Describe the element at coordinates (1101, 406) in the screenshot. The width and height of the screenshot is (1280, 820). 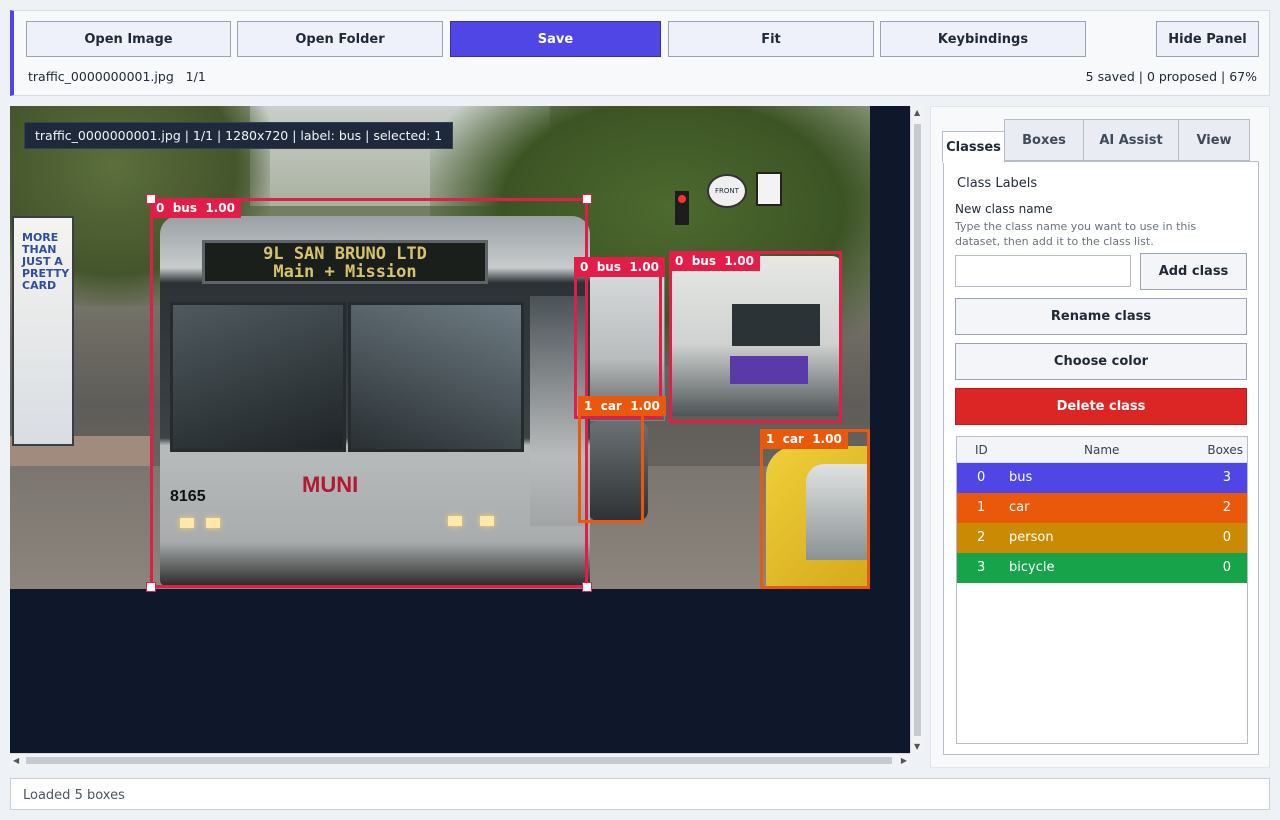
I see `delete-class-button: Delete class` at that location.